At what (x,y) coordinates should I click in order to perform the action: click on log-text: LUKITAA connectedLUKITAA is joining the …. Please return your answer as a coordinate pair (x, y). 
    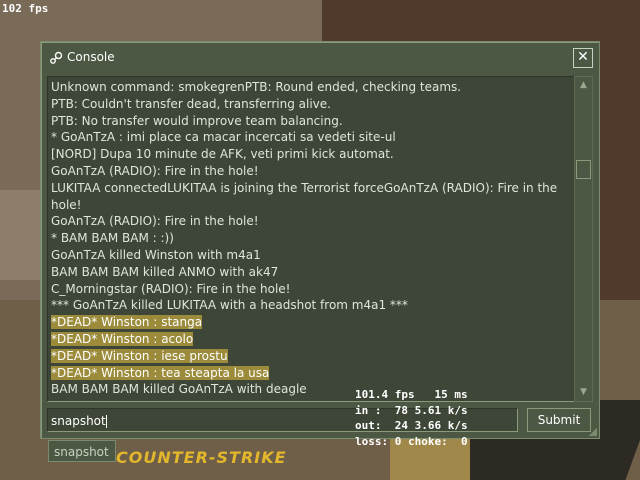
    Looking at the image, I should click on (304, 196).